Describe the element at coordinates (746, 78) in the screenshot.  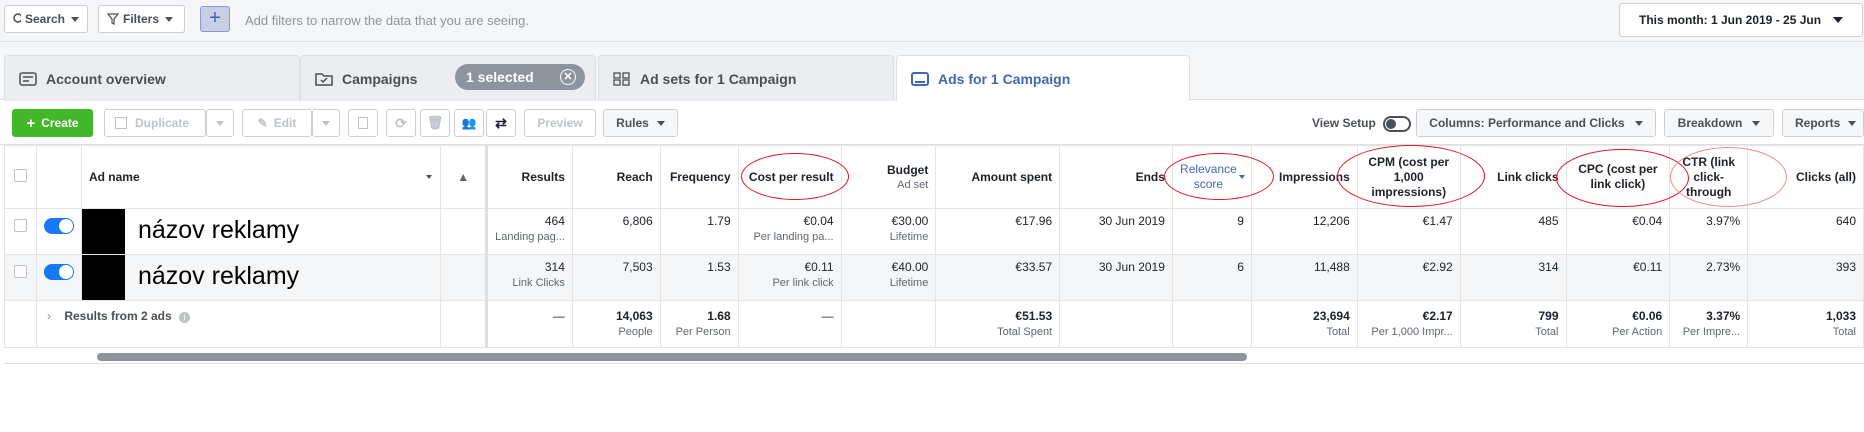
I see `tab-ad-sets: Ad sets for 1 Campaign` at that location.